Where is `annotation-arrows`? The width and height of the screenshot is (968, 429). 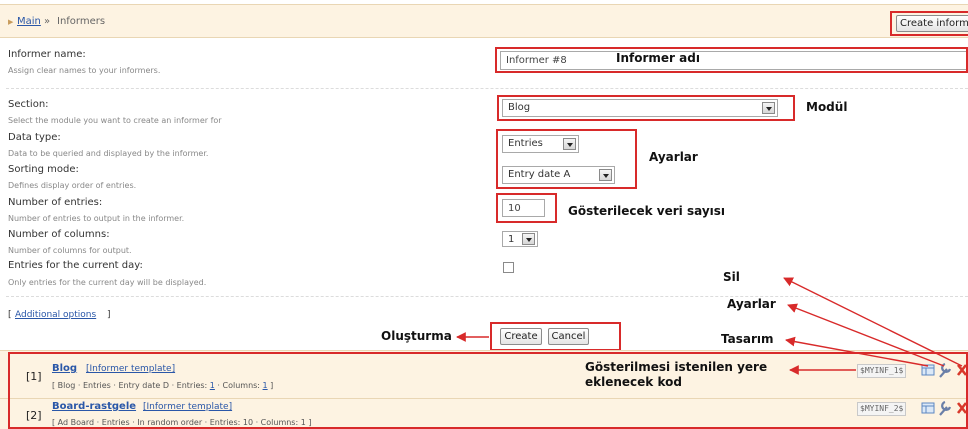 annotation-arrows is located at coordinates (709, 326).